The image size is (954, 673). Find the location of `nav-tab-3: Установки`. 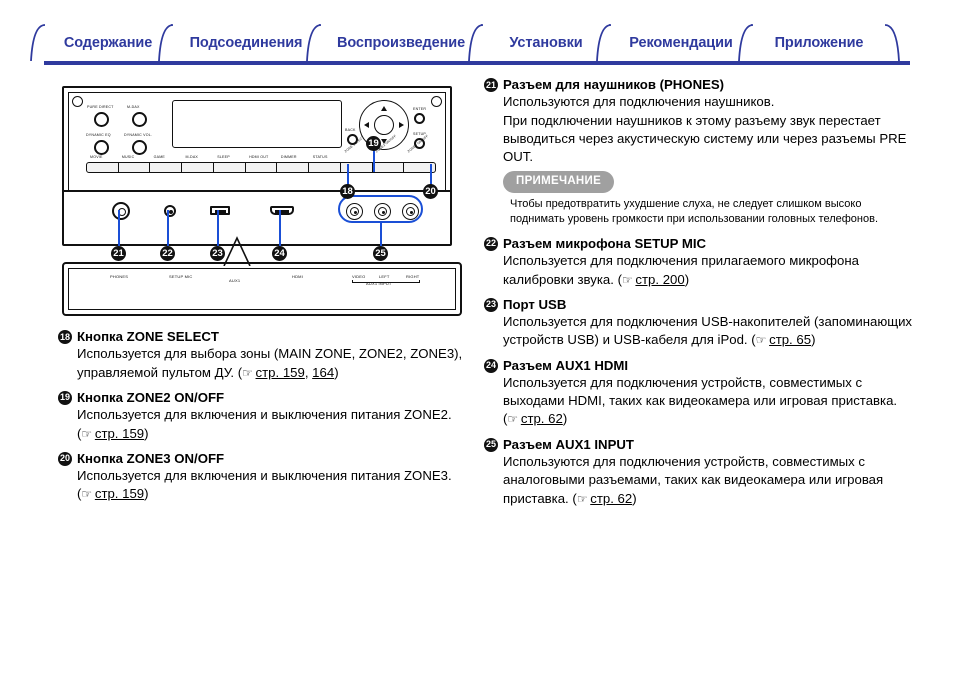

nav-tab-3: Установки is located at coordinates (546, 43).